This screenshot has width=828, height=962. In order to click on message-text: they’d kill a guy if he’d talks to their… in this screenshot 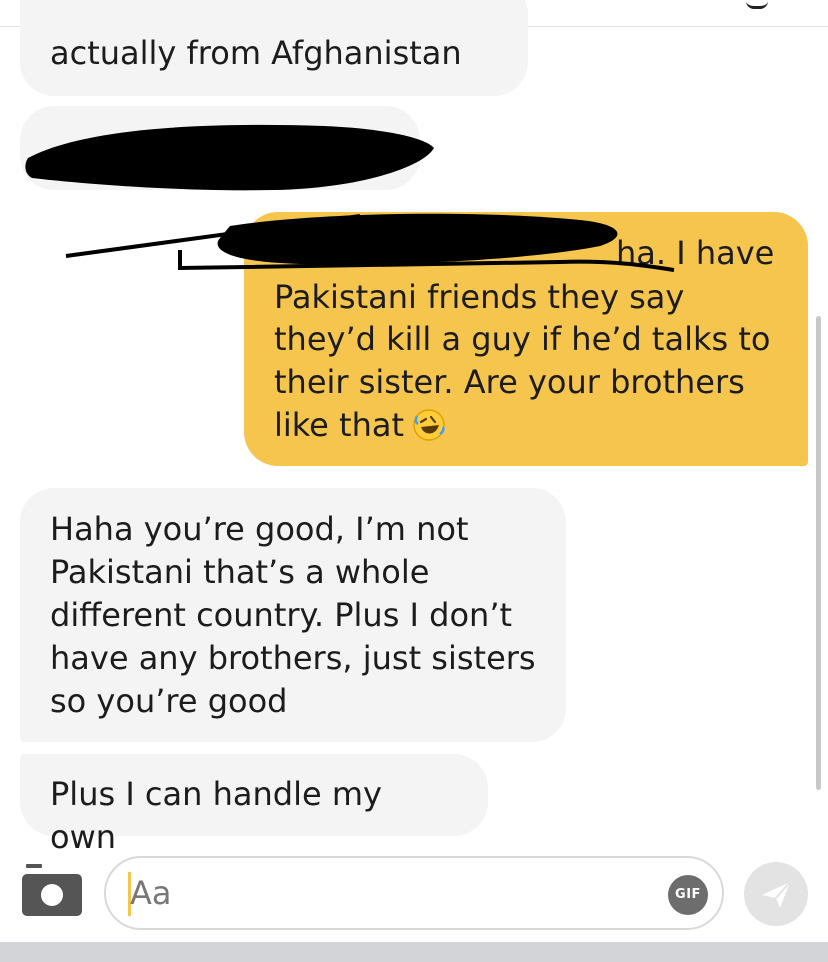, I will do `click(534, 382)`.